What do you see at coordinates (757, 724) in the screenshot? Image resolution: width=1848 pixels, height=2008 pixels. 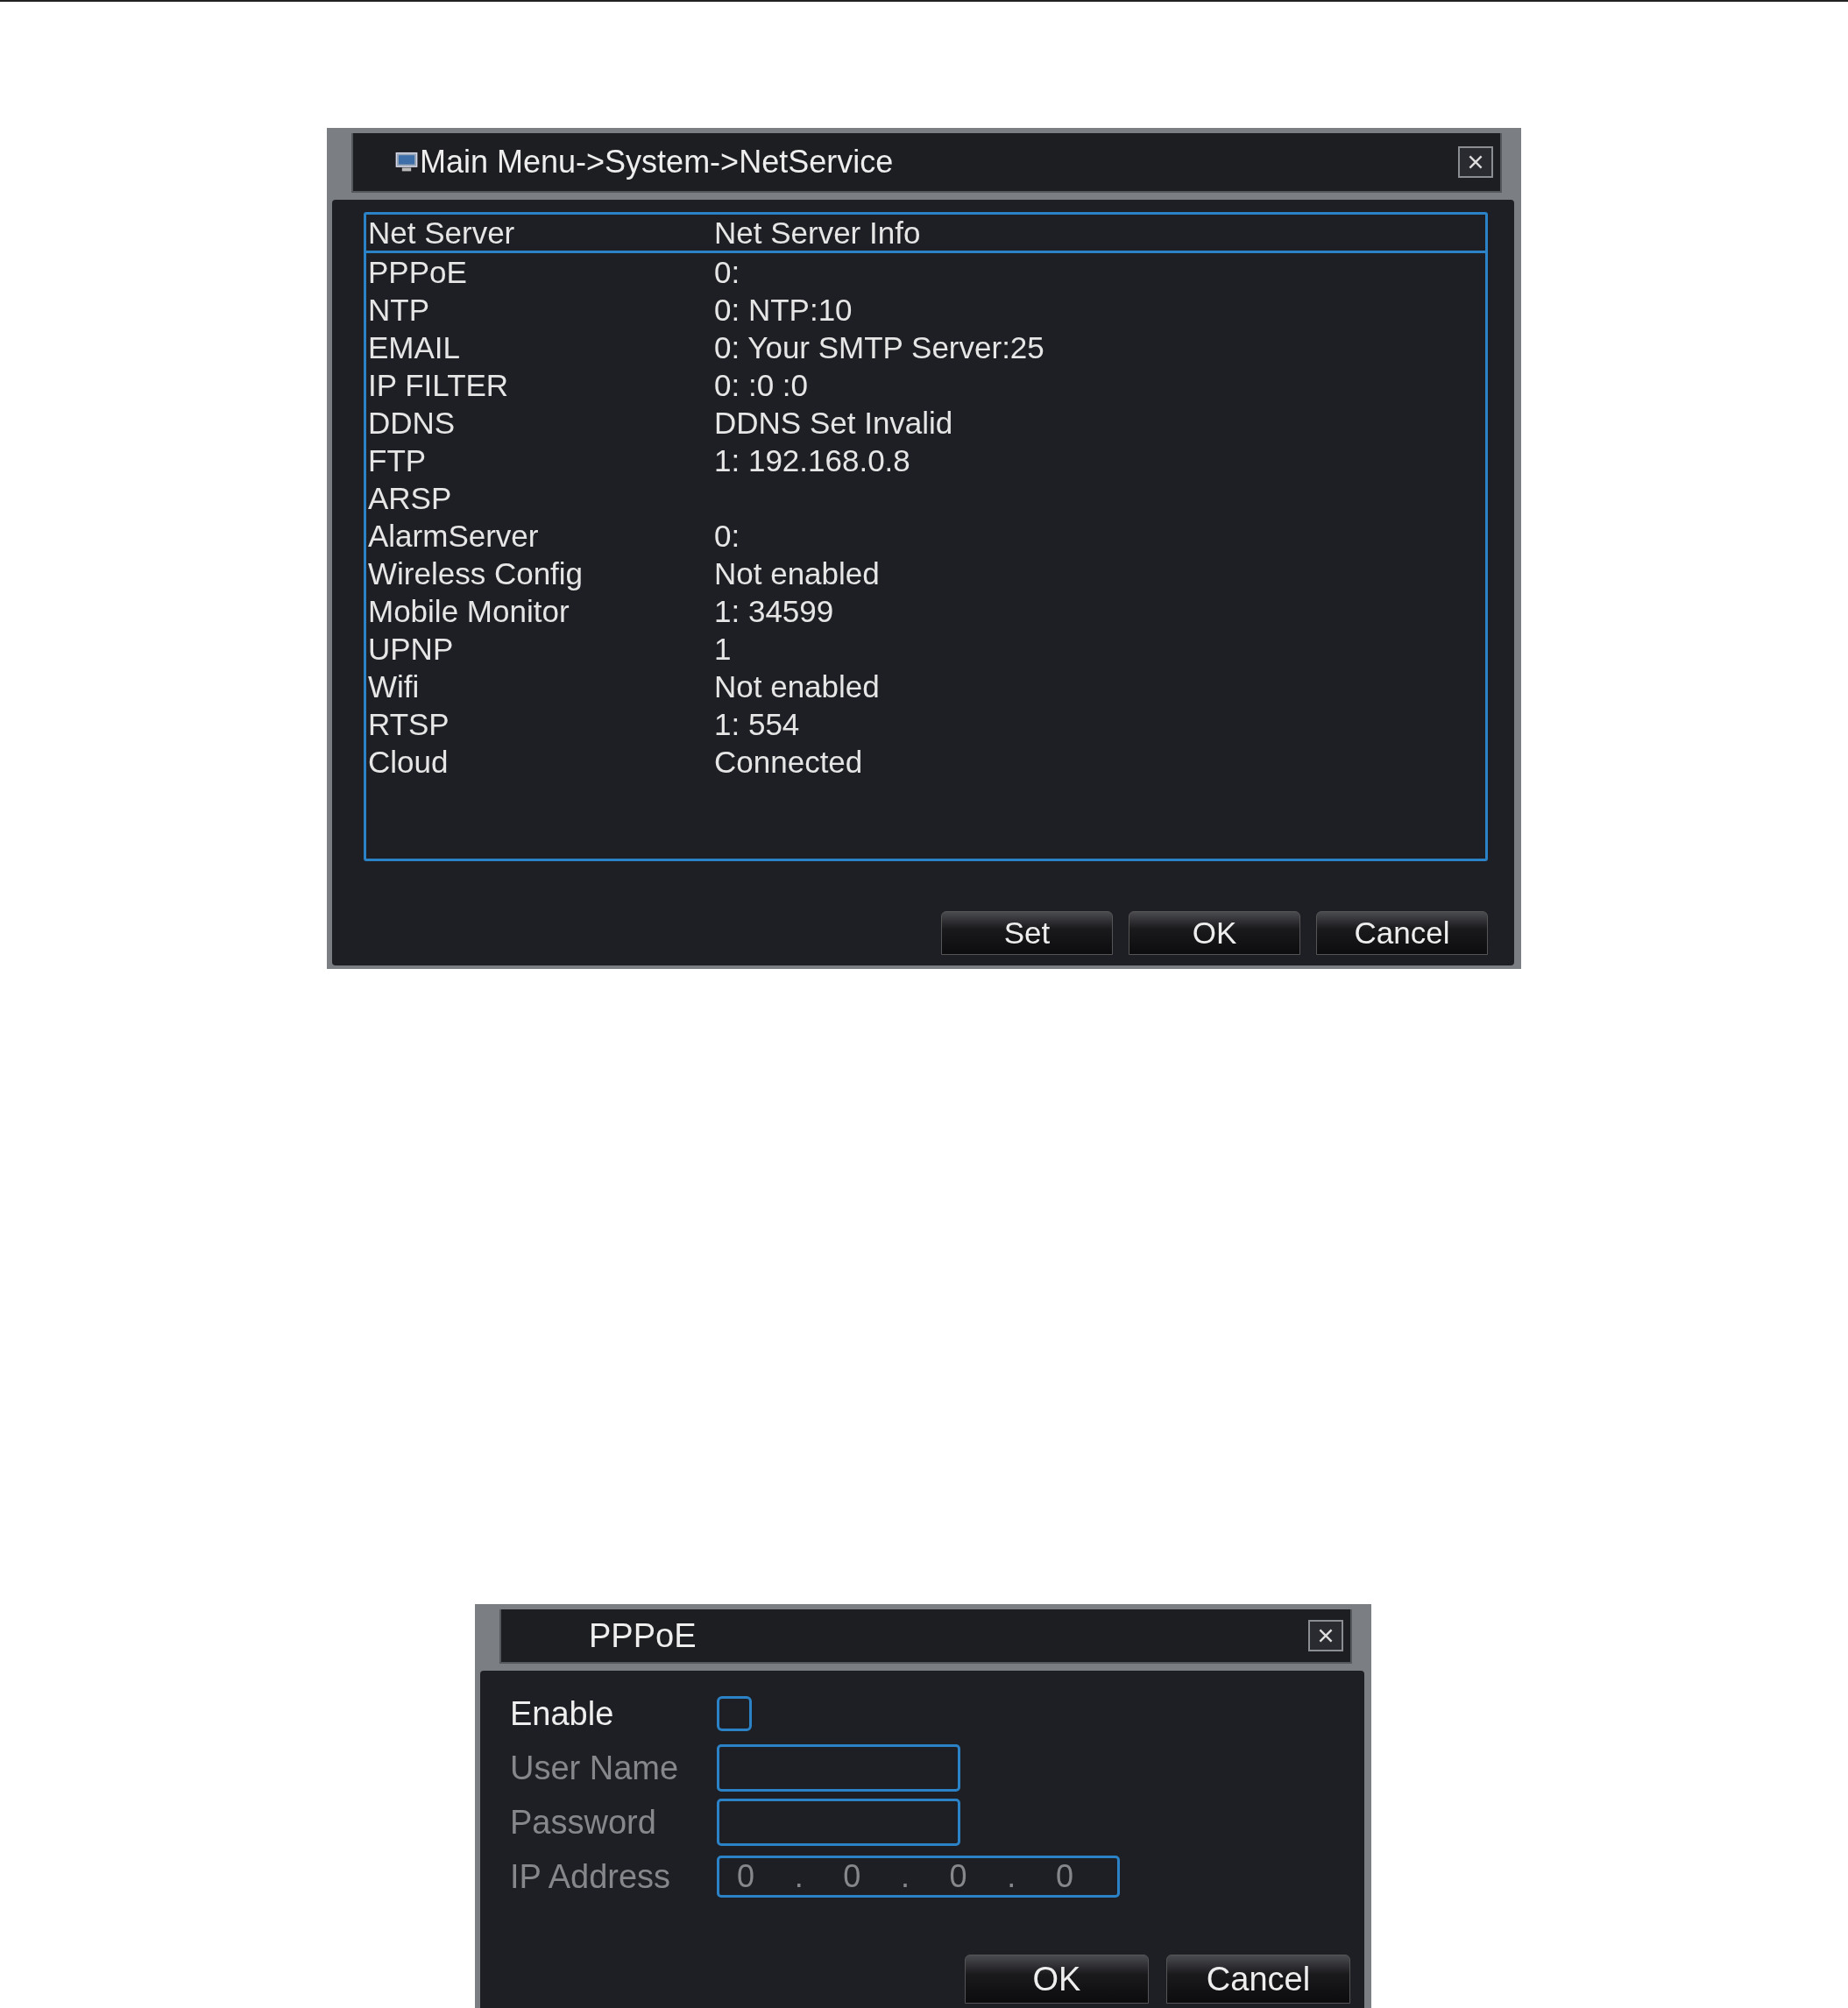 I see `table-cell: 1: 554` at bounding box center [757, 724].